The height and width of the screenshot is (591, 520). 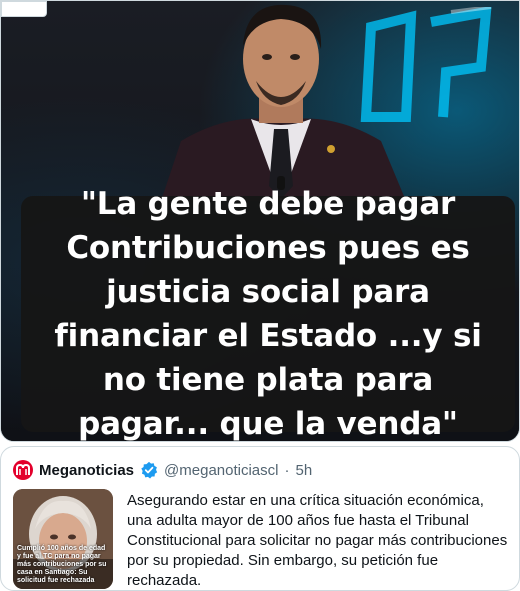 What do you see at coordinates (303, 470) in the screenshot?
I see `timestamp: 5h` at bounding box center [303, 470].